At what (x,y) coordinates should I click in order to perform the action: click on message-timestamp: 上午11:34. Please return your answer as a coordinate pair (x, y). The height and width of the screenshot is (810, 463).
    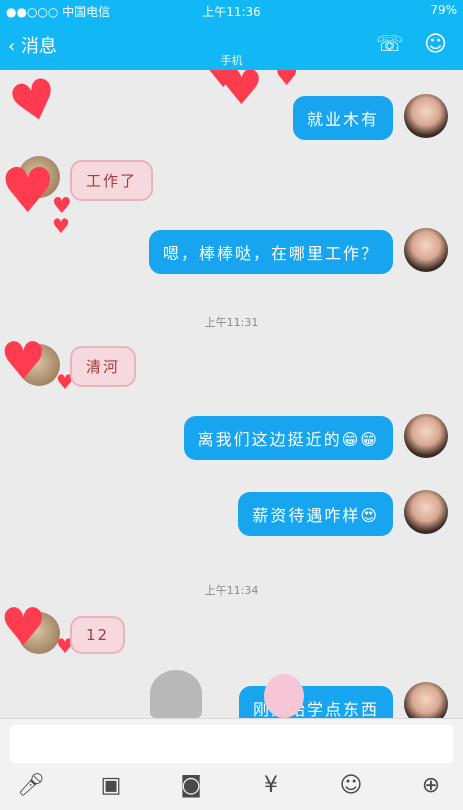
    Looking at the image, I should click on (231, 590).